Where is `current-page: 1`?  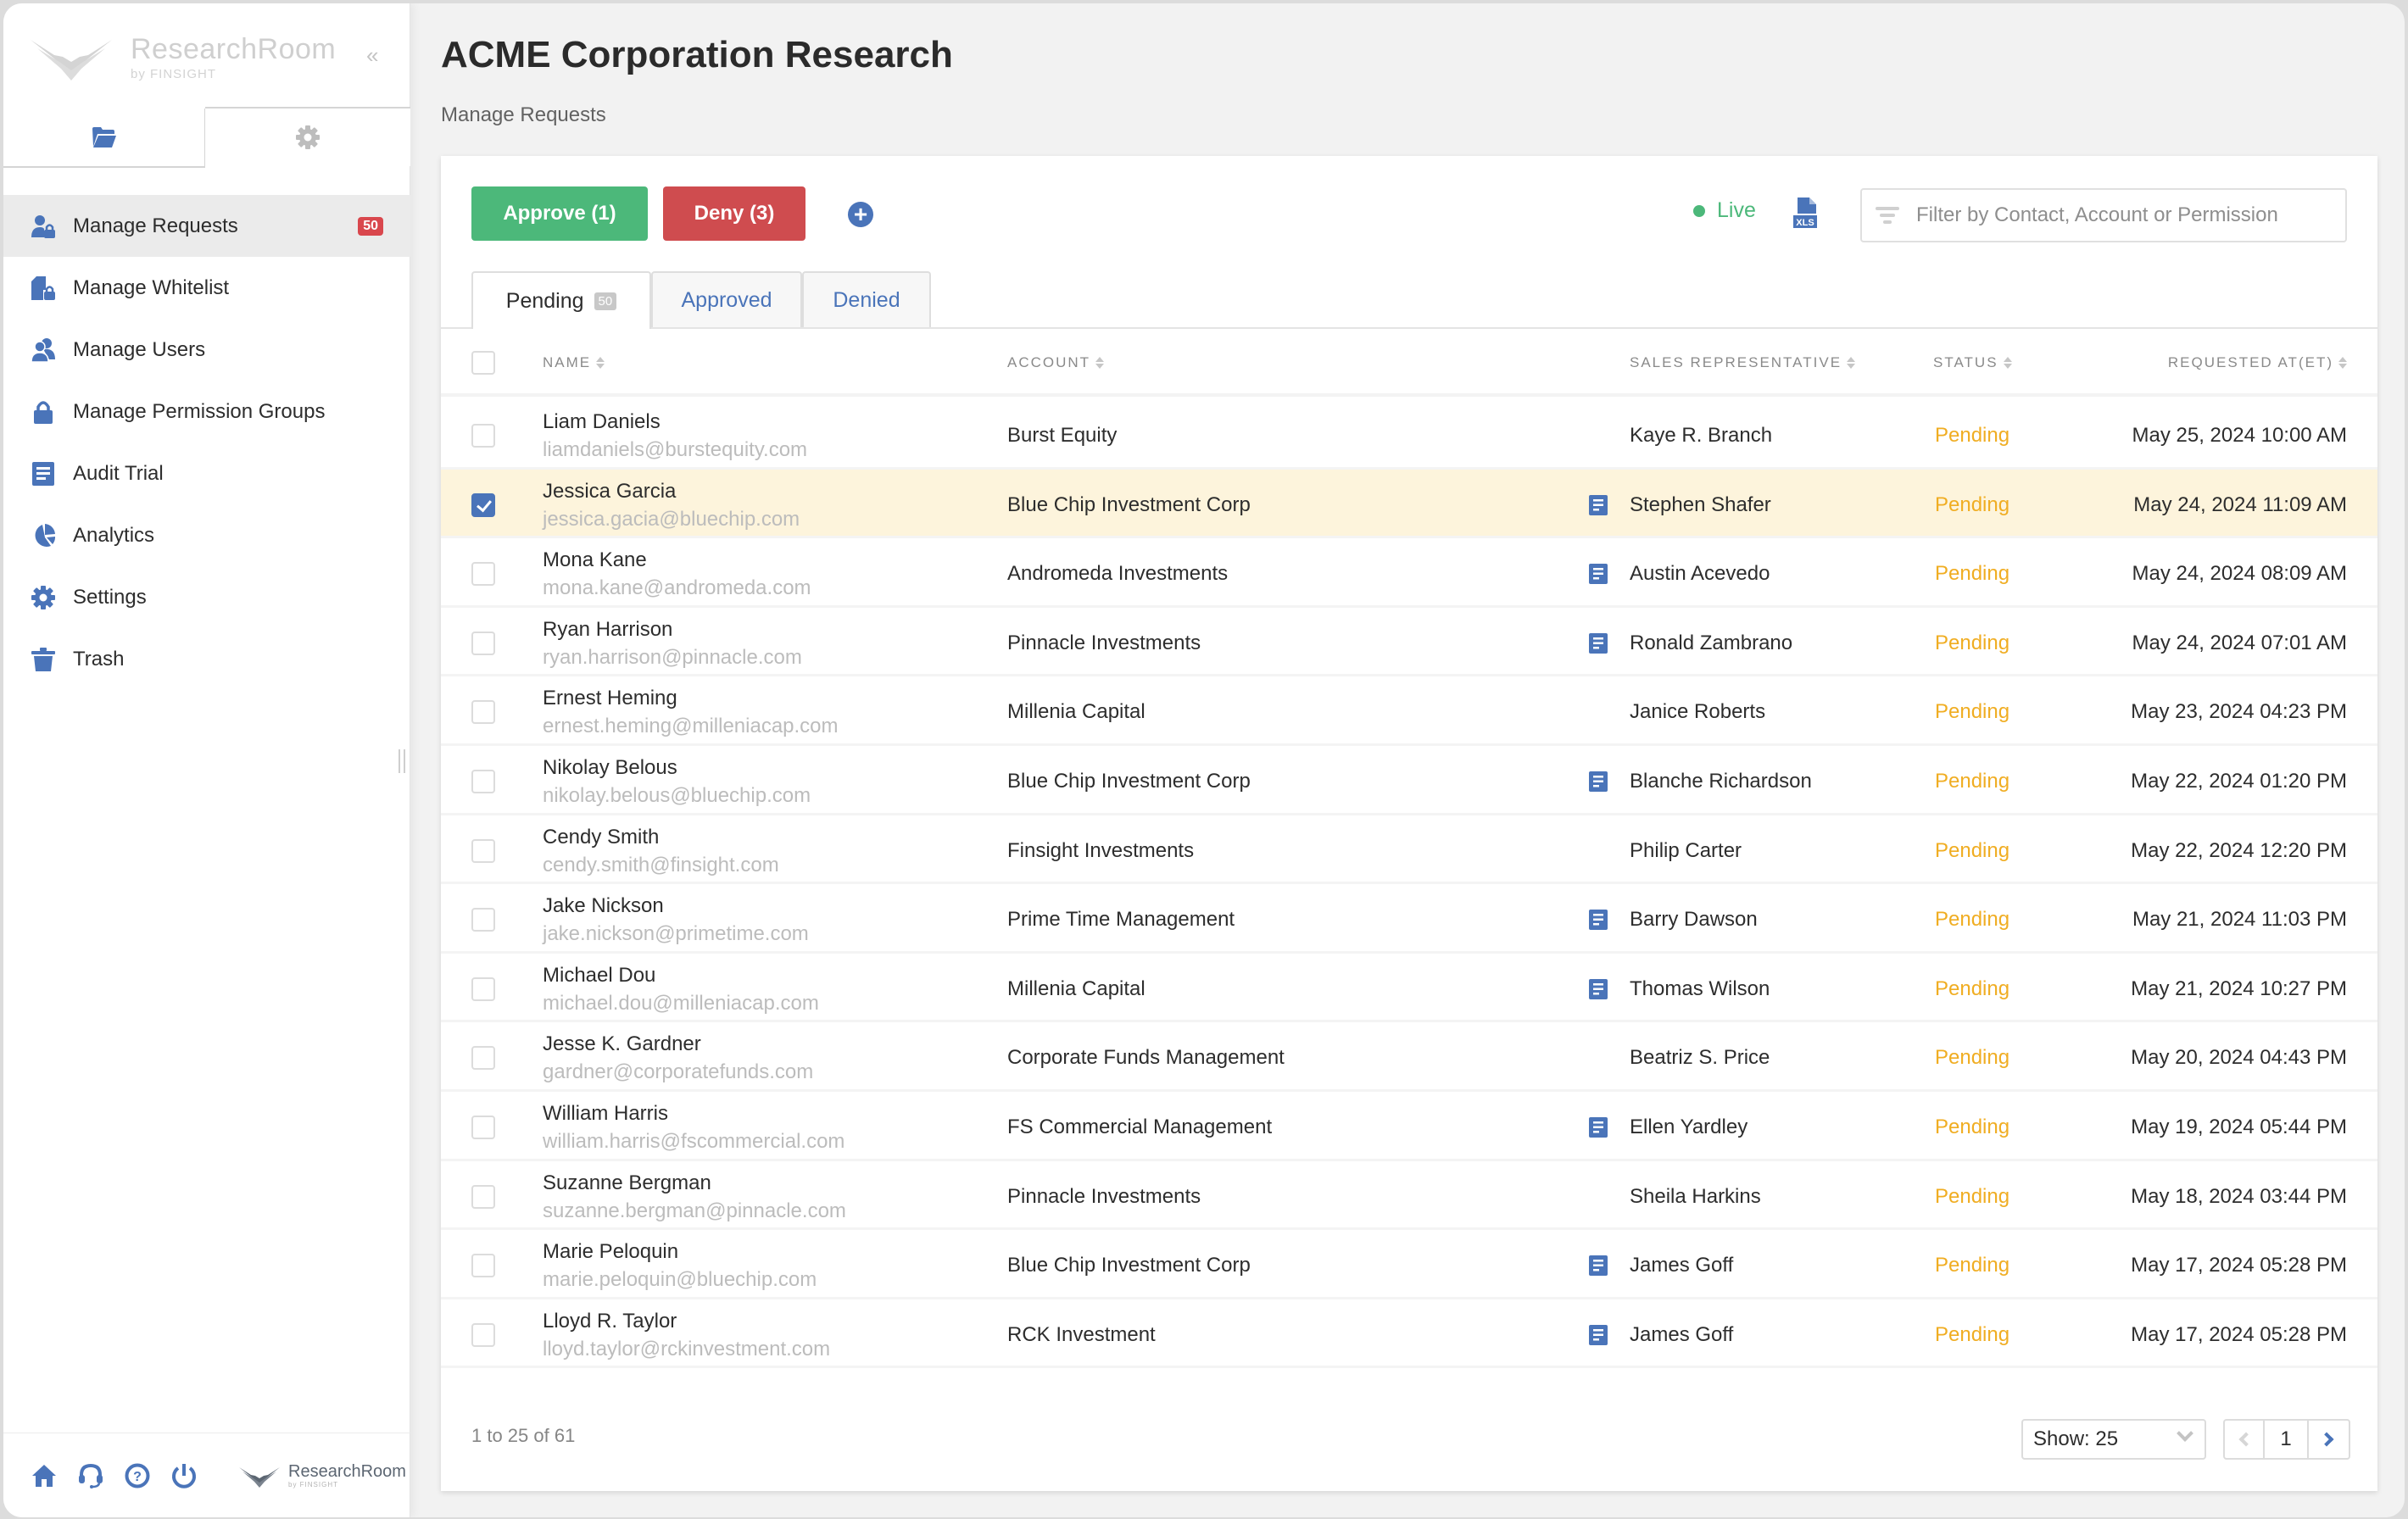 current-page: 1 is located at coordinates (2287, 1439).